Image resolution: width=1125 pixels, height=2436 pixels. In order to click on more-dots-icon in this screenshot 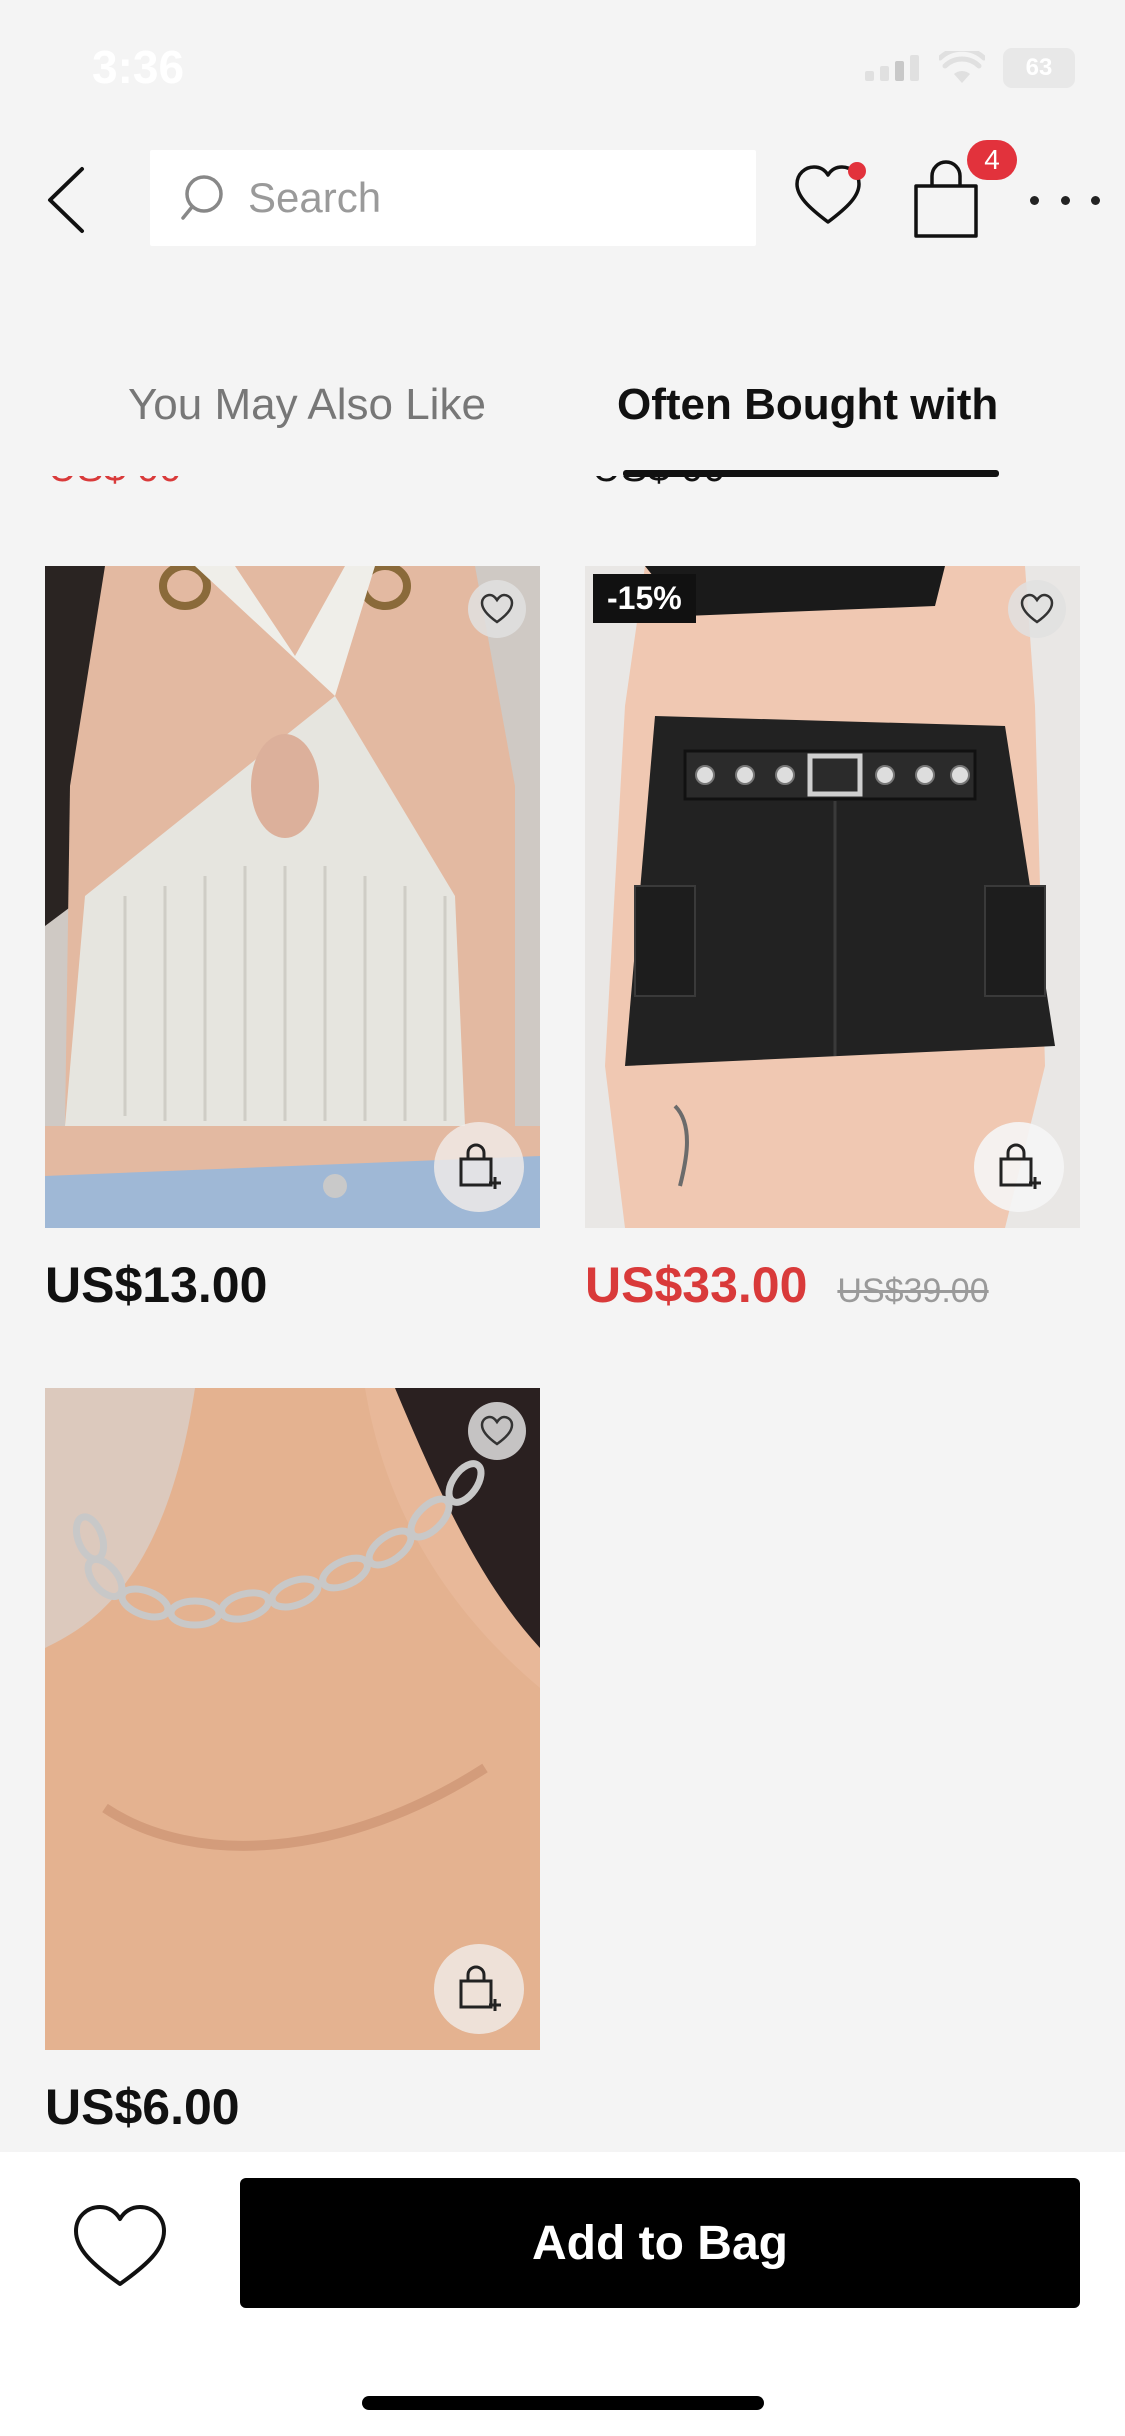, I will do `click(1065, 200)`.